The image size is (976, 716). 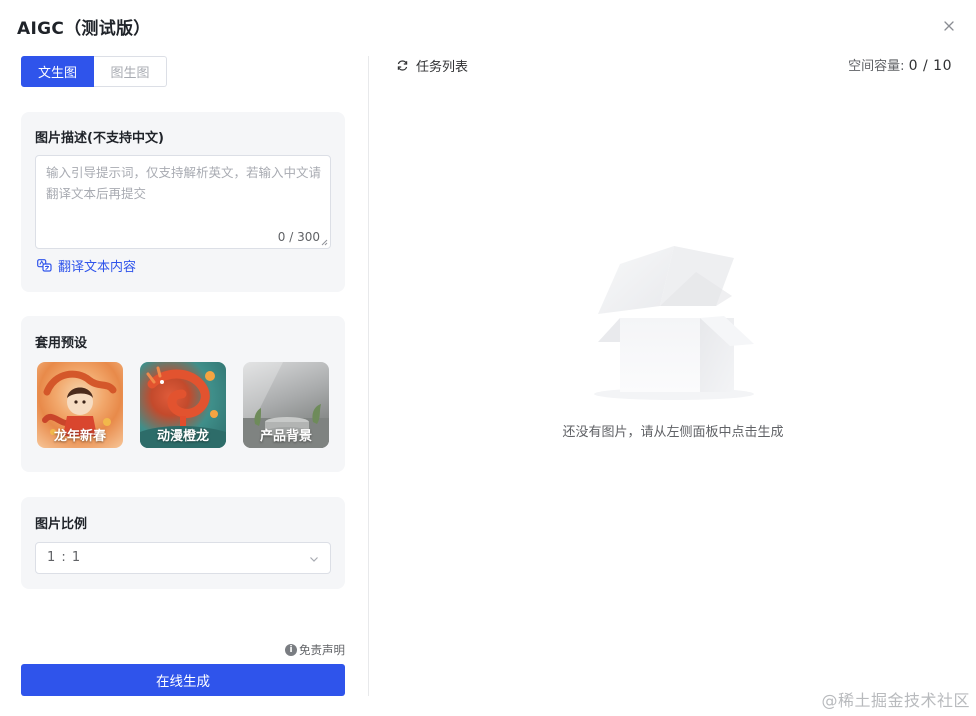 I want to click on translate-button: 翻译文本内容, so click(x=86, y=265).